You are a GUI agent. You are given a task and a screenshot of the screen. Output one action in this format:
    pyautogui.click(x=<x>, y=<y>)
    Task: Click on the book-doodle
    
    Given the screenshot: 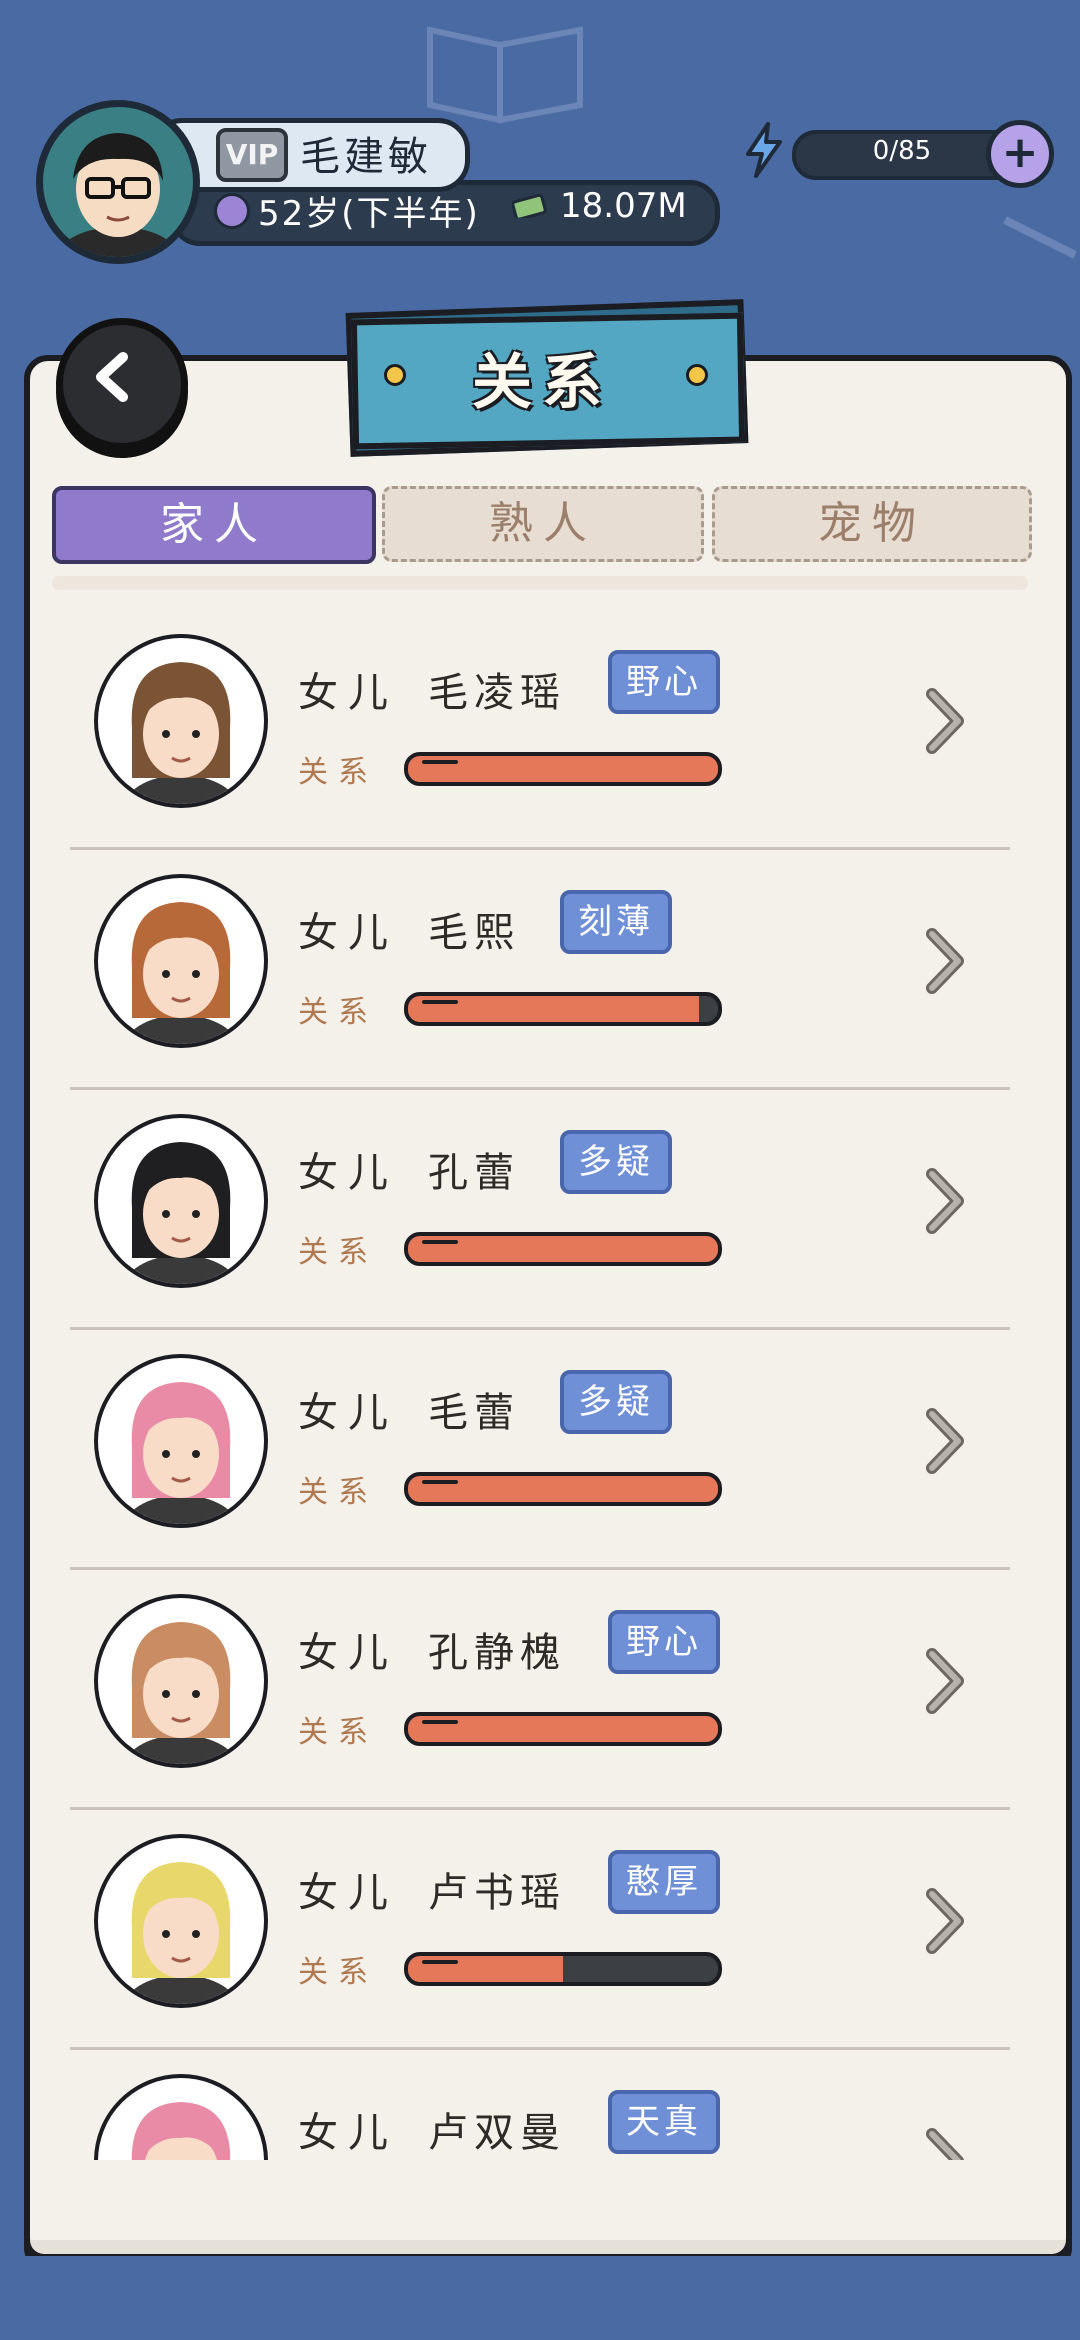 What is the action you would take?
    pyautogui.click(x=505, y=75)
    